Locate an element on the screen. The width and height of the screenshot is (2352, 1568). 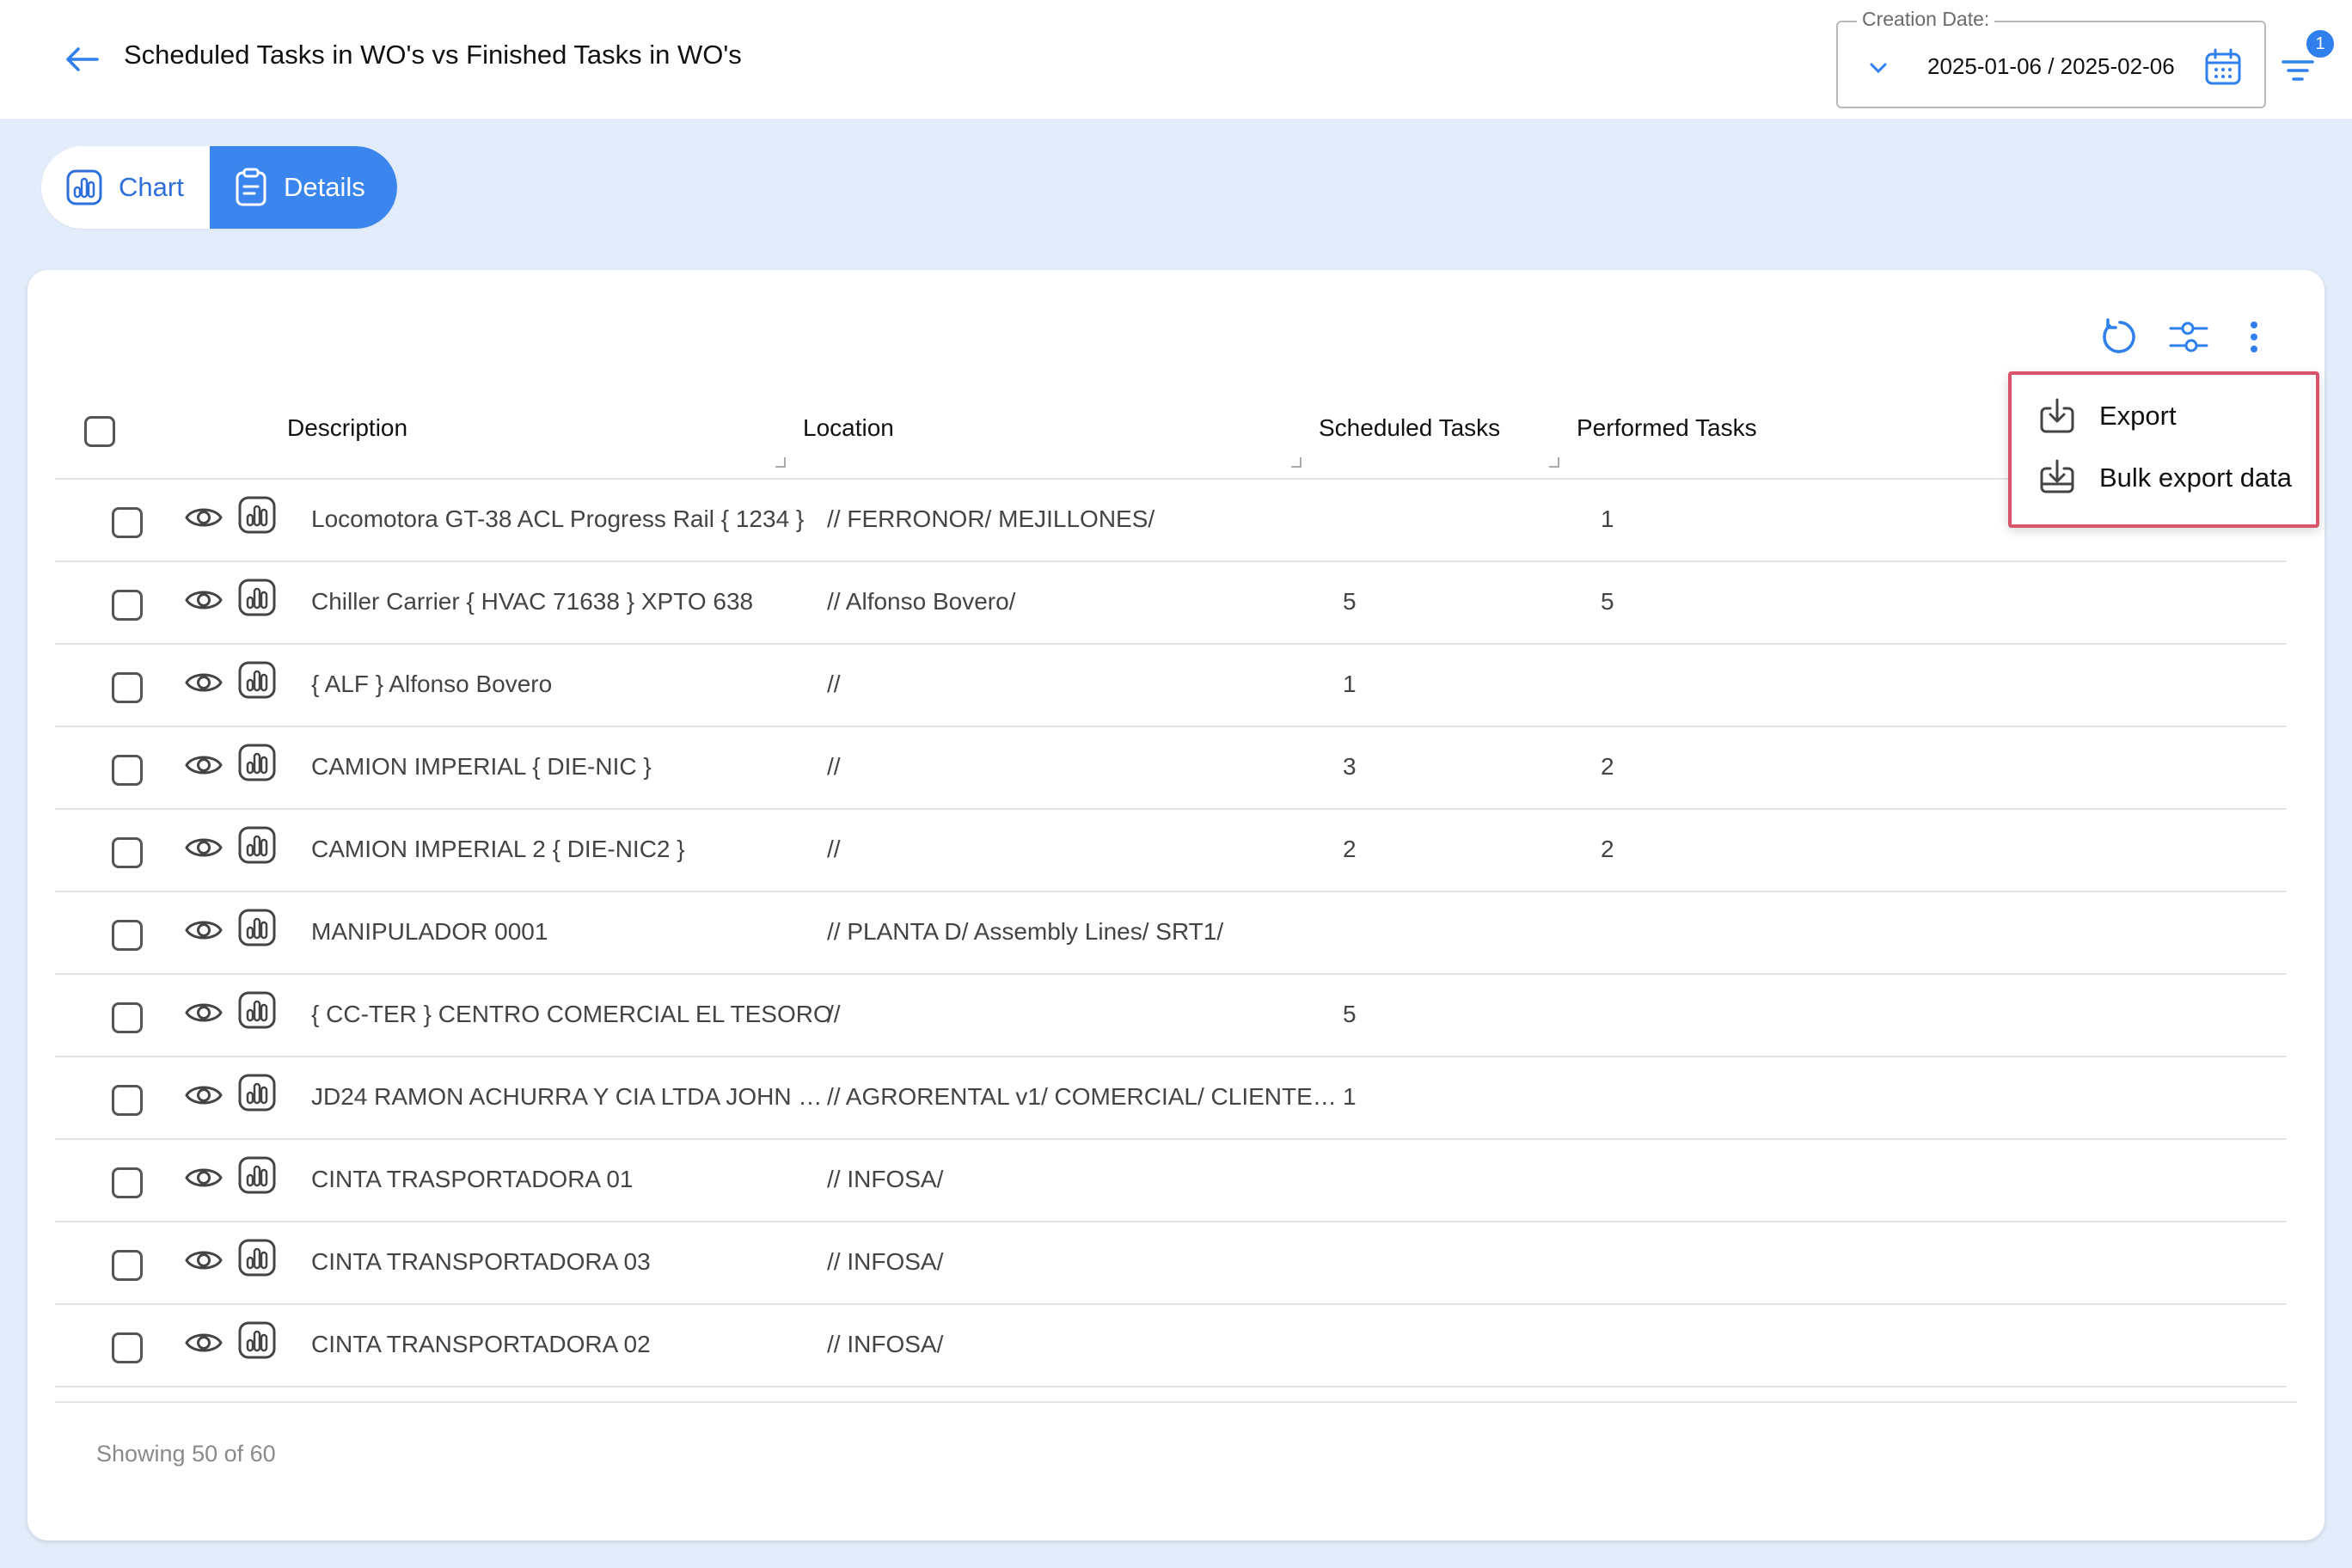
tab-details: Details is located at coordinates (303, 187).